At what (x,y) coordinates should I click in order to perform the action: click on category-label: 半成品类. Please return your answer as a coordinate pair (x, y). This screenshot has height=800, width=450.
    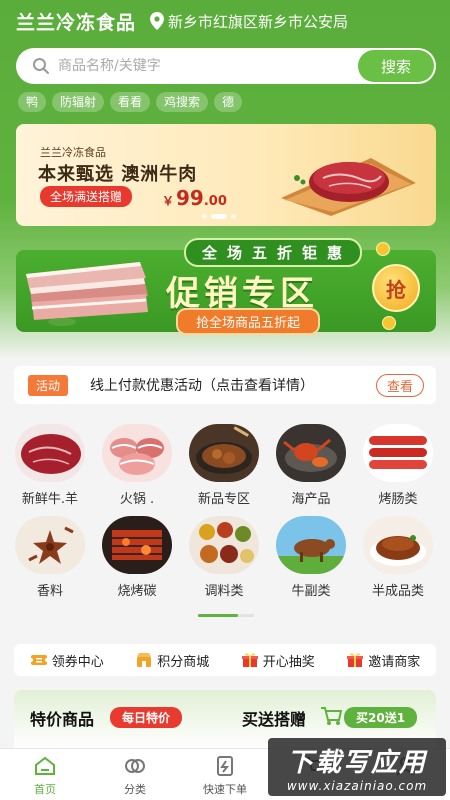
    Looking at the image, I should click on (397, 591).